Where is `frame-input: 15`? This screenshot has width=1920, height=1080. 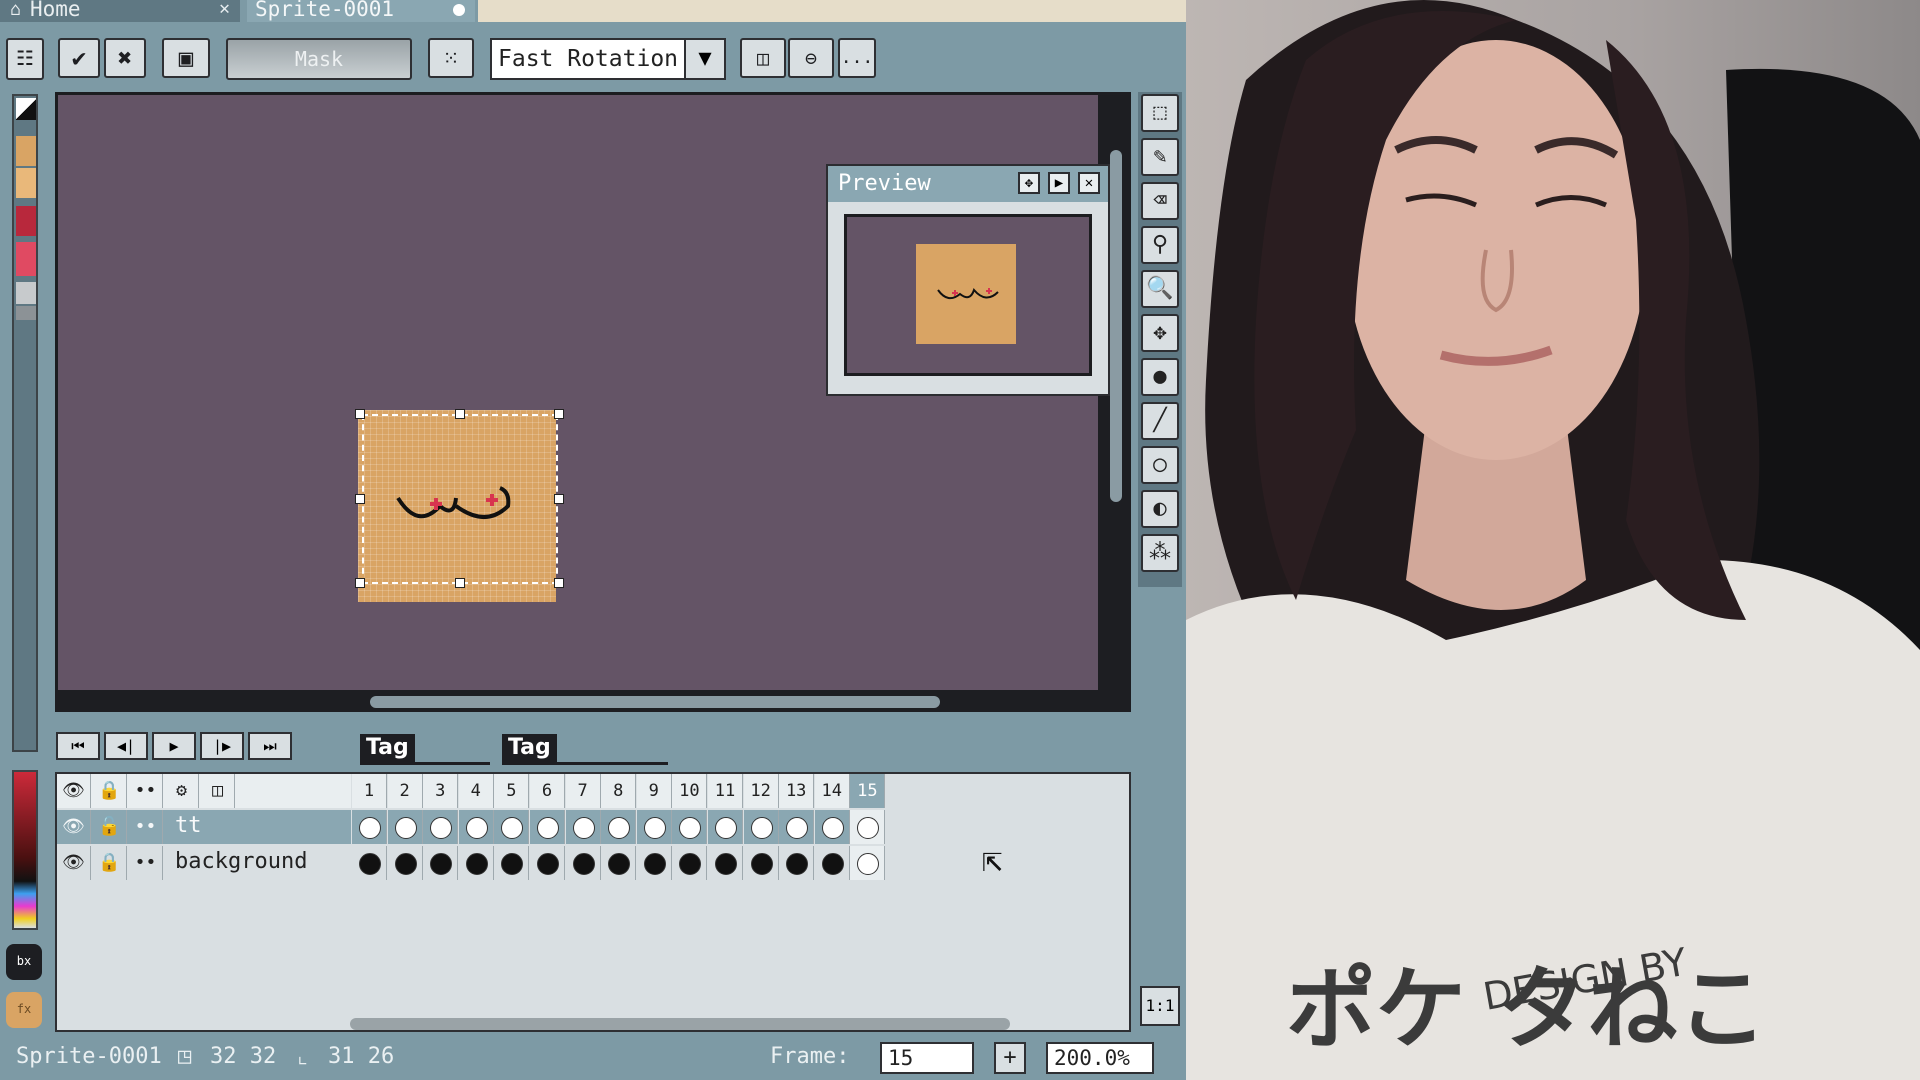 frame-input: 15 is located at coordinates (927, 1058).